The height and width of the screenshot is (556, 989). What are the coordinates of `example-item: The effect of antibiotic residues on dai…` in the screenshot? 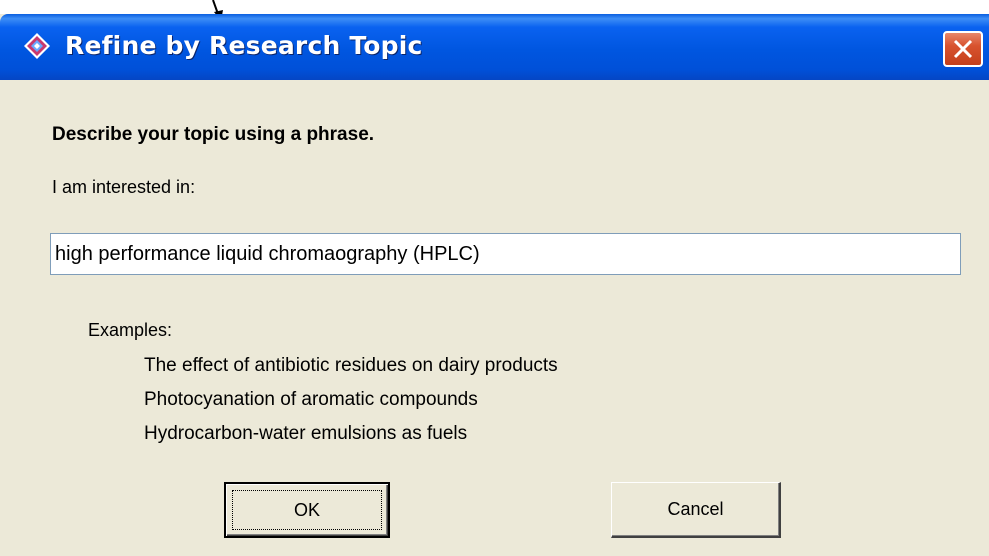 It's located at (351, 365).